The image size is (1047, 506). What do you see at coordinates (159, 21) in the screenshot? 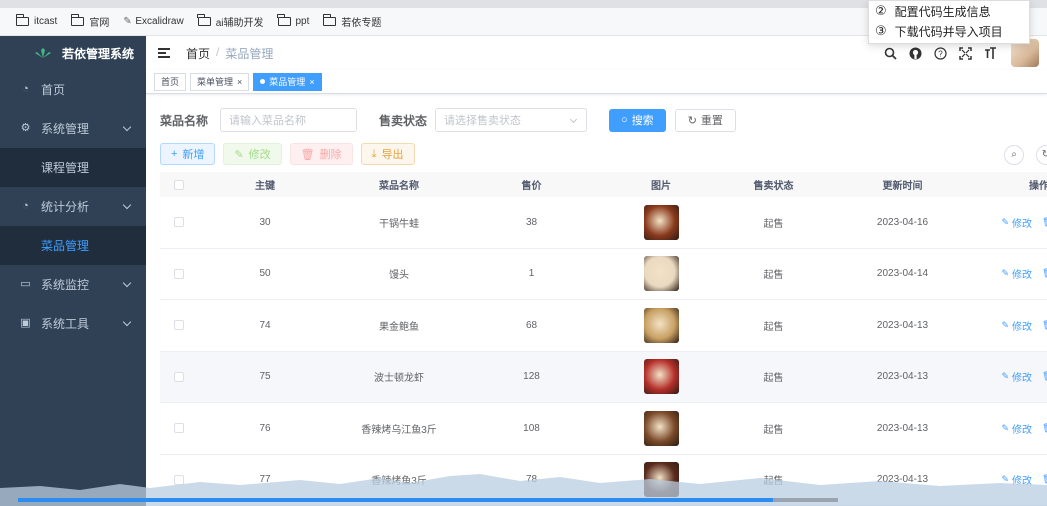
I see `bookmark-label: Excalidraw` at bounding box center [159, 21].